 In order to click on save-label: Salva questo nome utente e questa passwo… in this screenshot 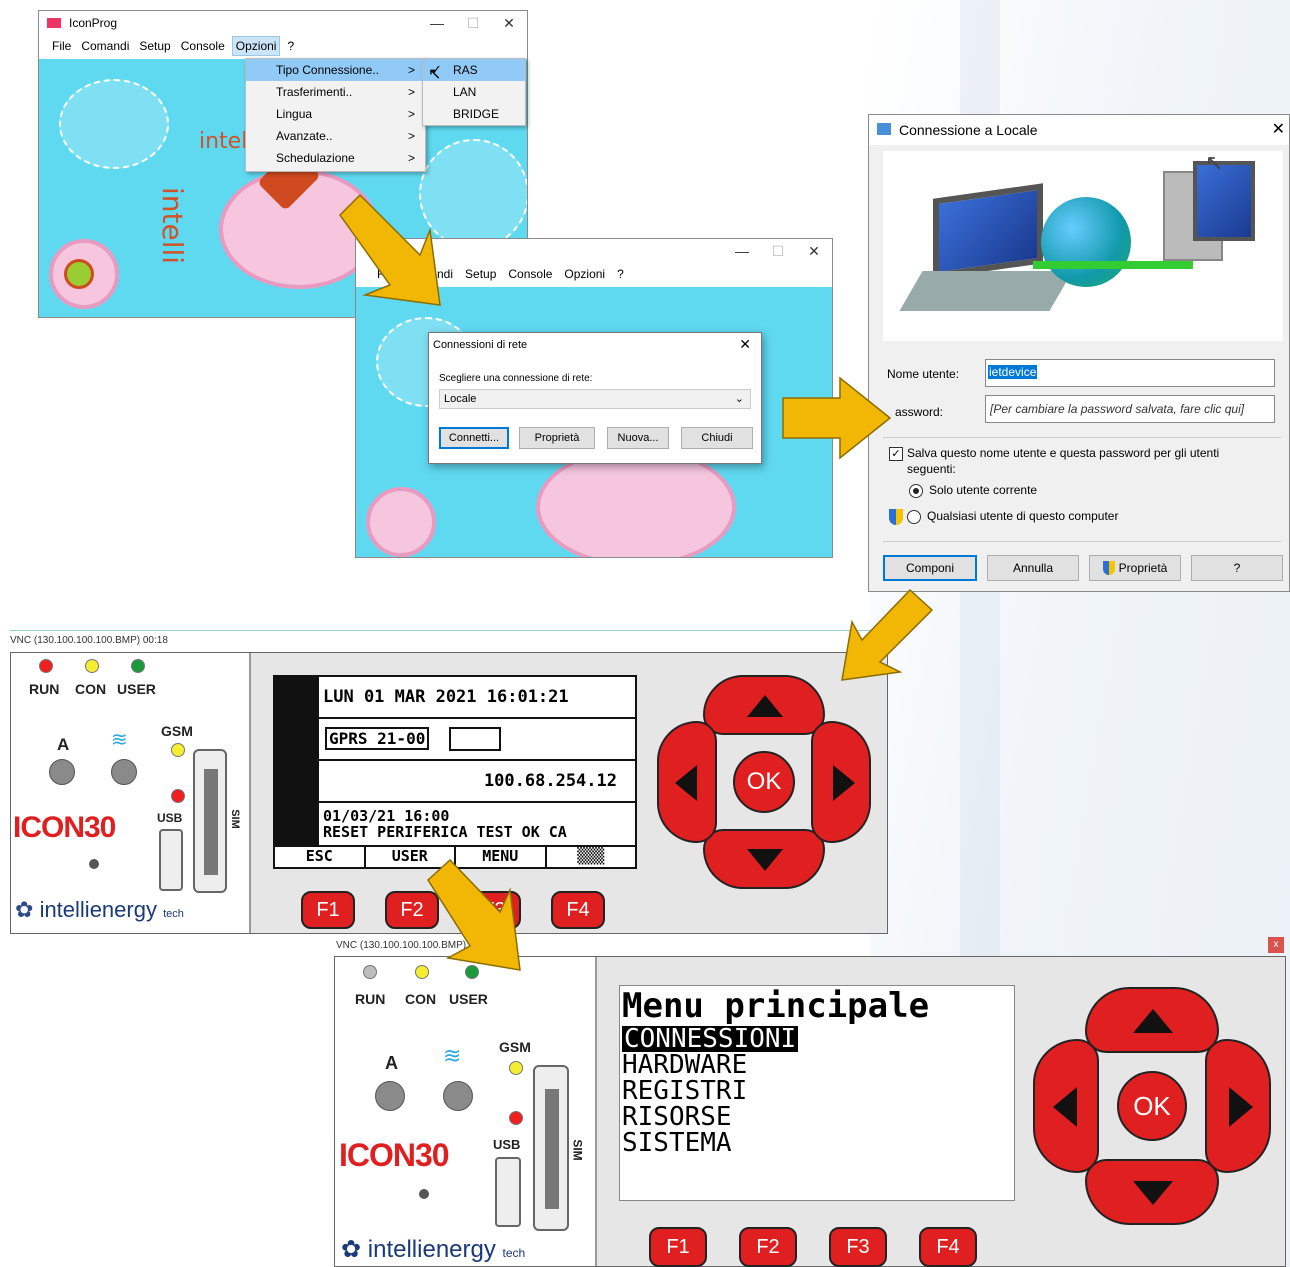, I will do `click(1063, 461)`.